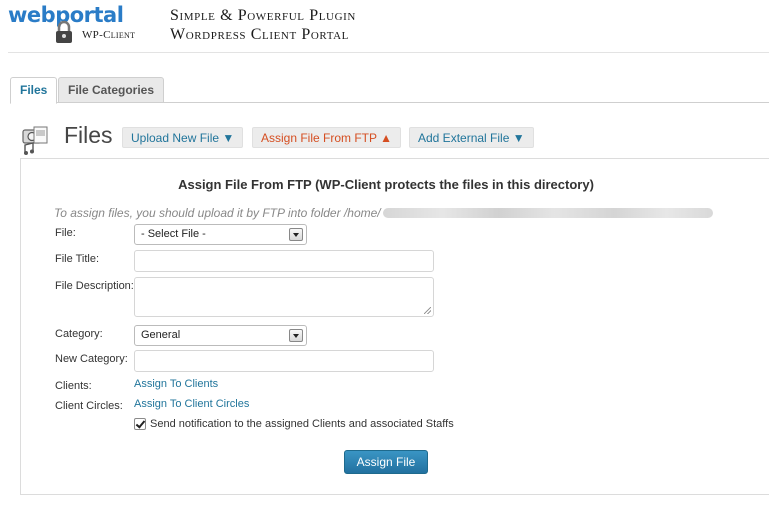 This screenshot has height=527, width=769. I want to click on client-circles-label: Client Circles:, so click(89, 406).